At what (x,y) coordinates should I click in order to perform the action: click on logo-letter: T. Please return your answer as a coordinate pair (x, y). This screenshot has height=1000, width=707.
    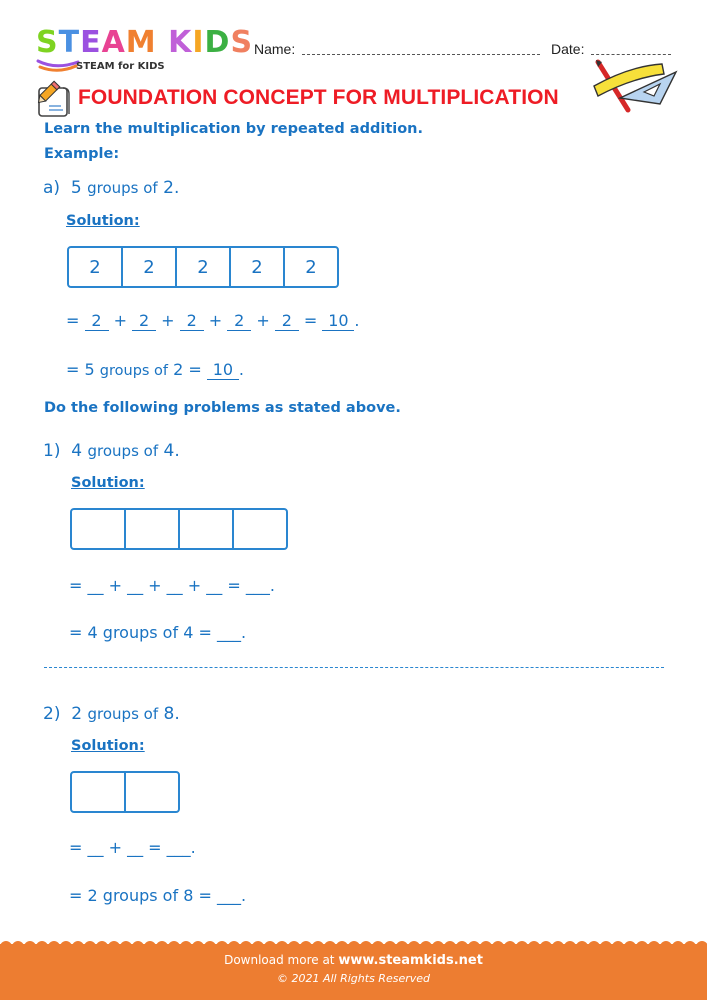
    Looking at the image, I should click on (69, 42).